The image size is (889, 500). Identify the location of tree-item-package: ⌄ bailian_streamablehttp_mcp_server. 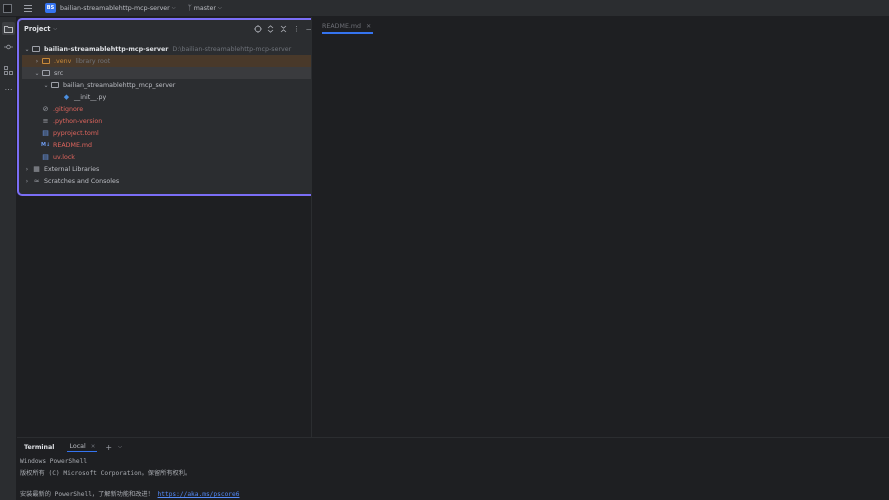
(170, 85).